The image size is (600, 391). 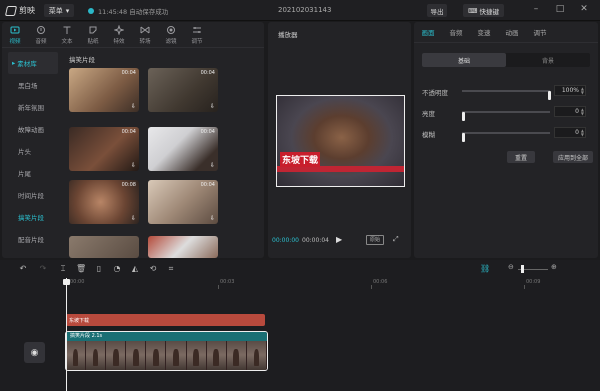 I want to click on category-item: 故障动画, so click(x=32, y=129).